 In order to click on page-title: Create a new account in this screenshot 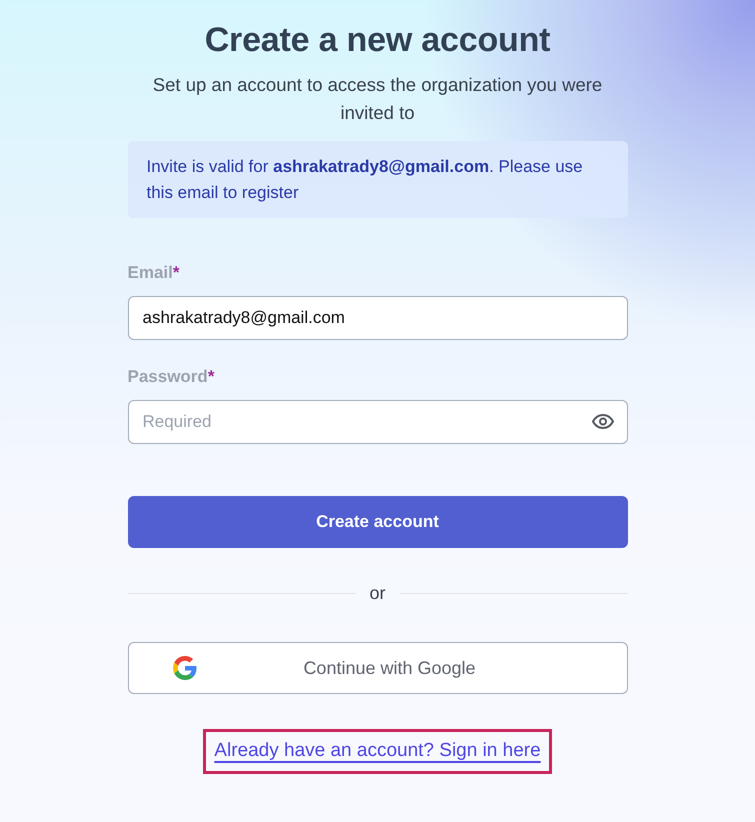, I will do `click(378, 40)`.